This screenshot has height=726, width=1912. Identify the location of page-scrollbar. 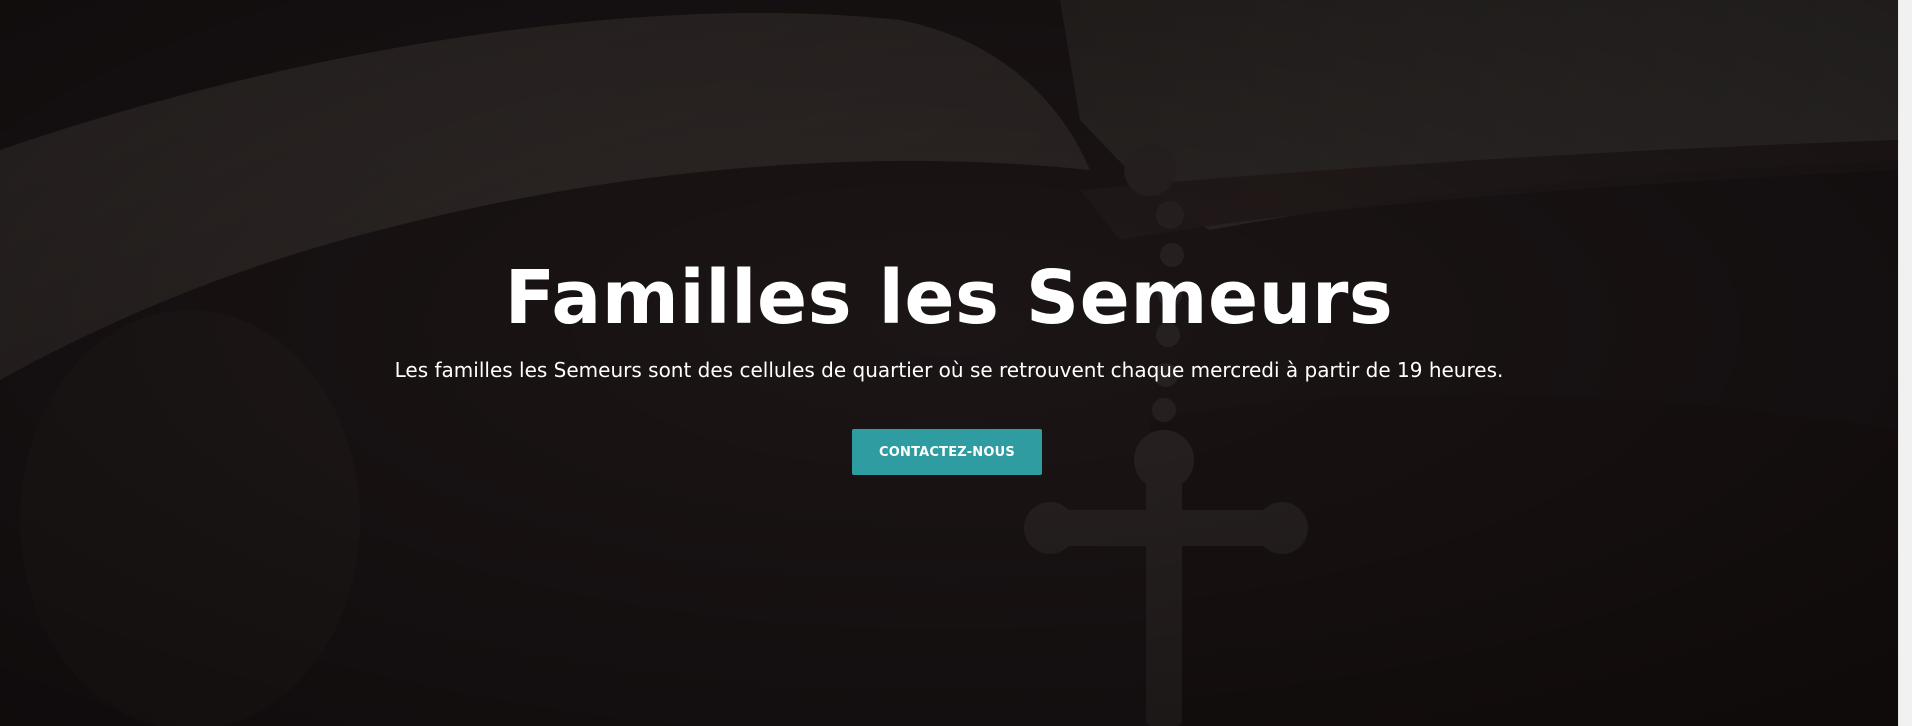
(1905, 363).